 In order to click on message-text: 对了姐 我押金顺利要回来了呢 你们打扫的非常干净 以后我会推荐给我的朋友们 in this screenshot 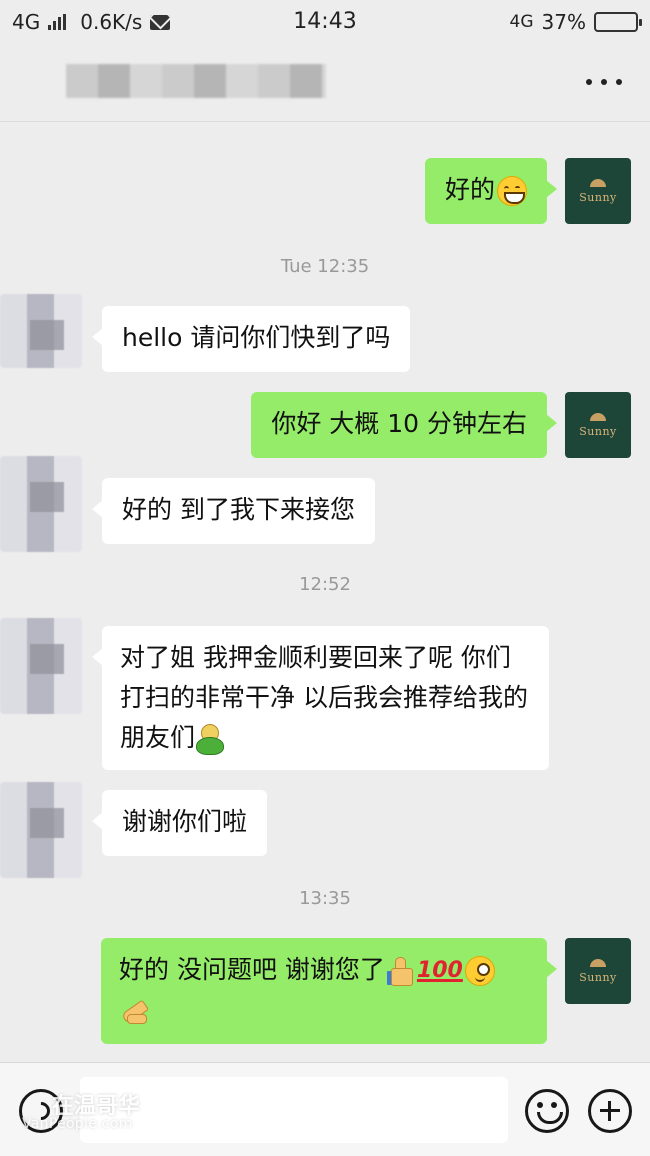, I will do `click(324, 697)`.